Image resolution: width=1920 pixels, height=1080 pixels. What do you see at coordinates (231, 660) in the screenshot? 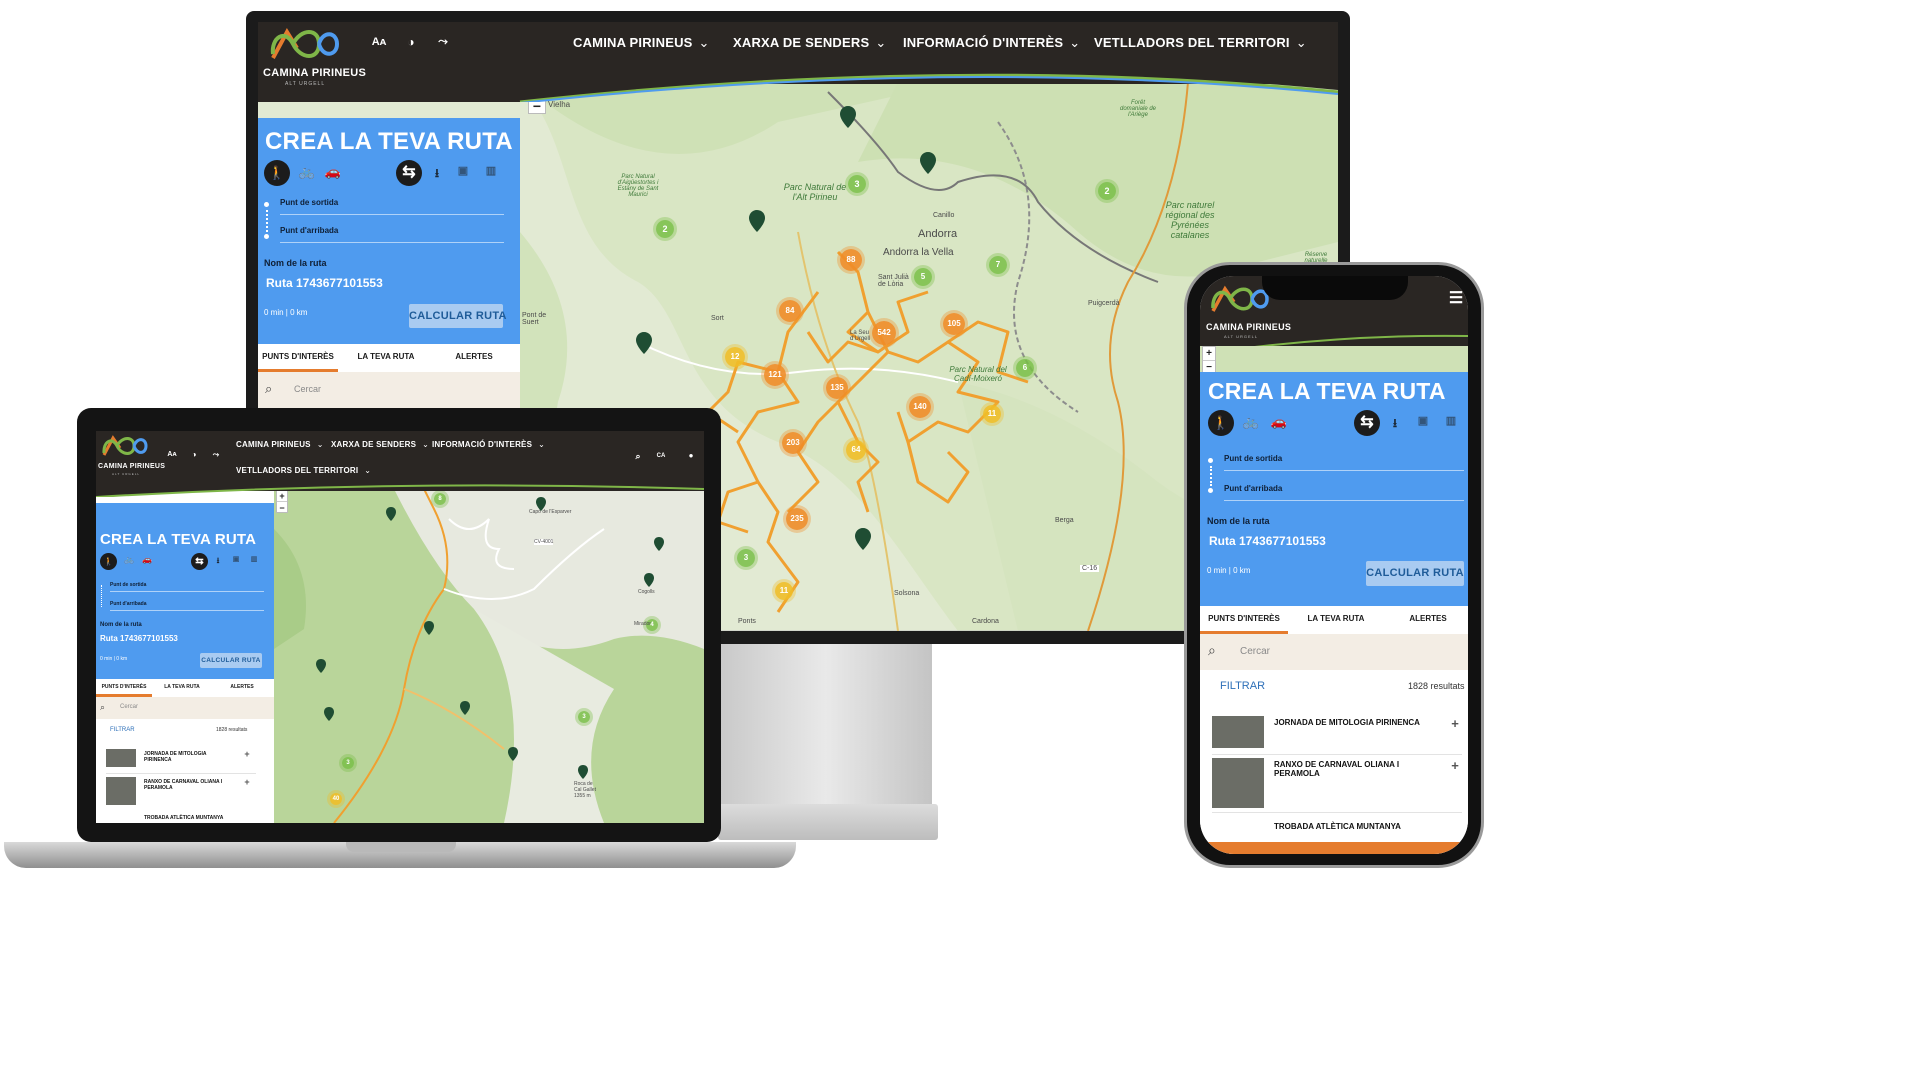
I see `calculate-route-button: CALCULAR RUTA` at bounding box center [231, 660].